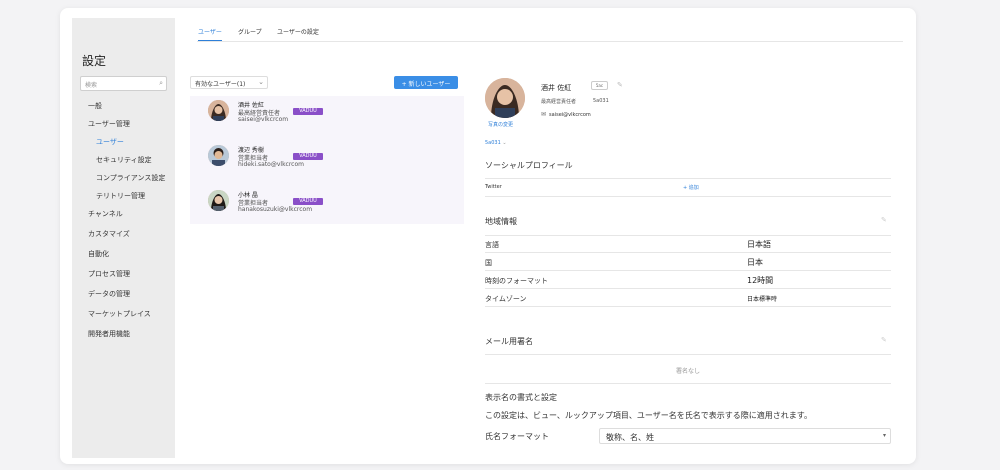 The width and height of the screenshot is (1000, 470). Describe the element at coordinates (210, 34) in the screenshot. I see `tab-users: ユーザー` at that location.